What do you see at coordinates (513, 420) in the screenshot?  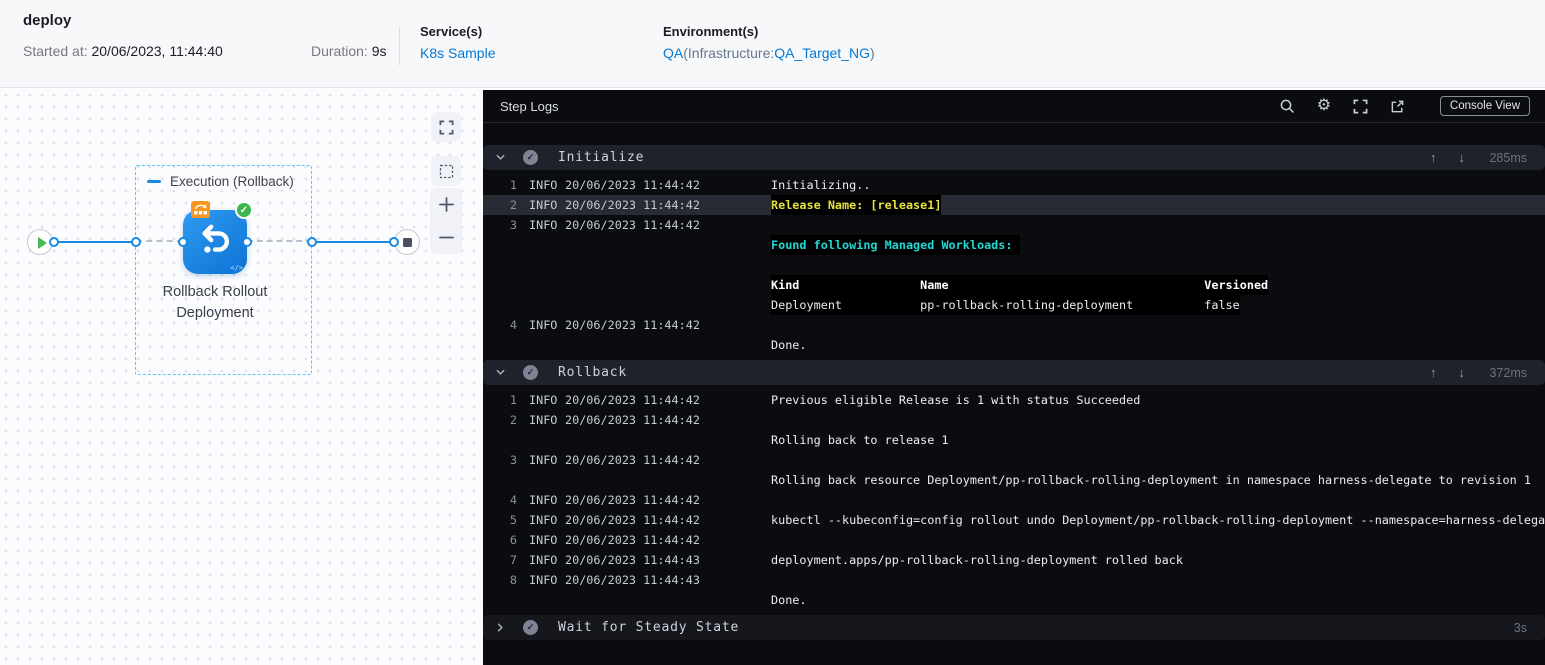 I see `log-line-number: 2` at bounding box center [513, 420].